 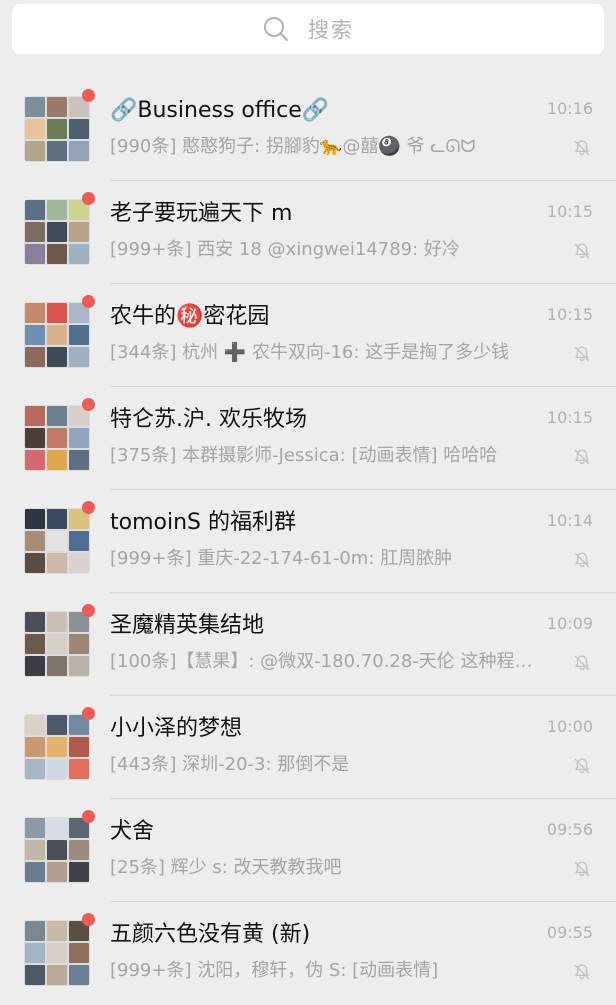 I want to click on chat-preview: [375条] 本群摄影师-Jessica: [动画表情] 哈哈哈, so click(x=304, y=455).